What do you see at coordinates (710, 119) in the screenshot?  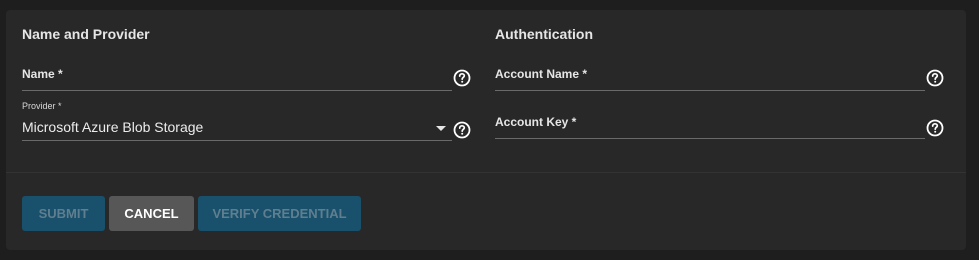 I see `account-key-field: Account Key *` at bounding box center [710, 119].